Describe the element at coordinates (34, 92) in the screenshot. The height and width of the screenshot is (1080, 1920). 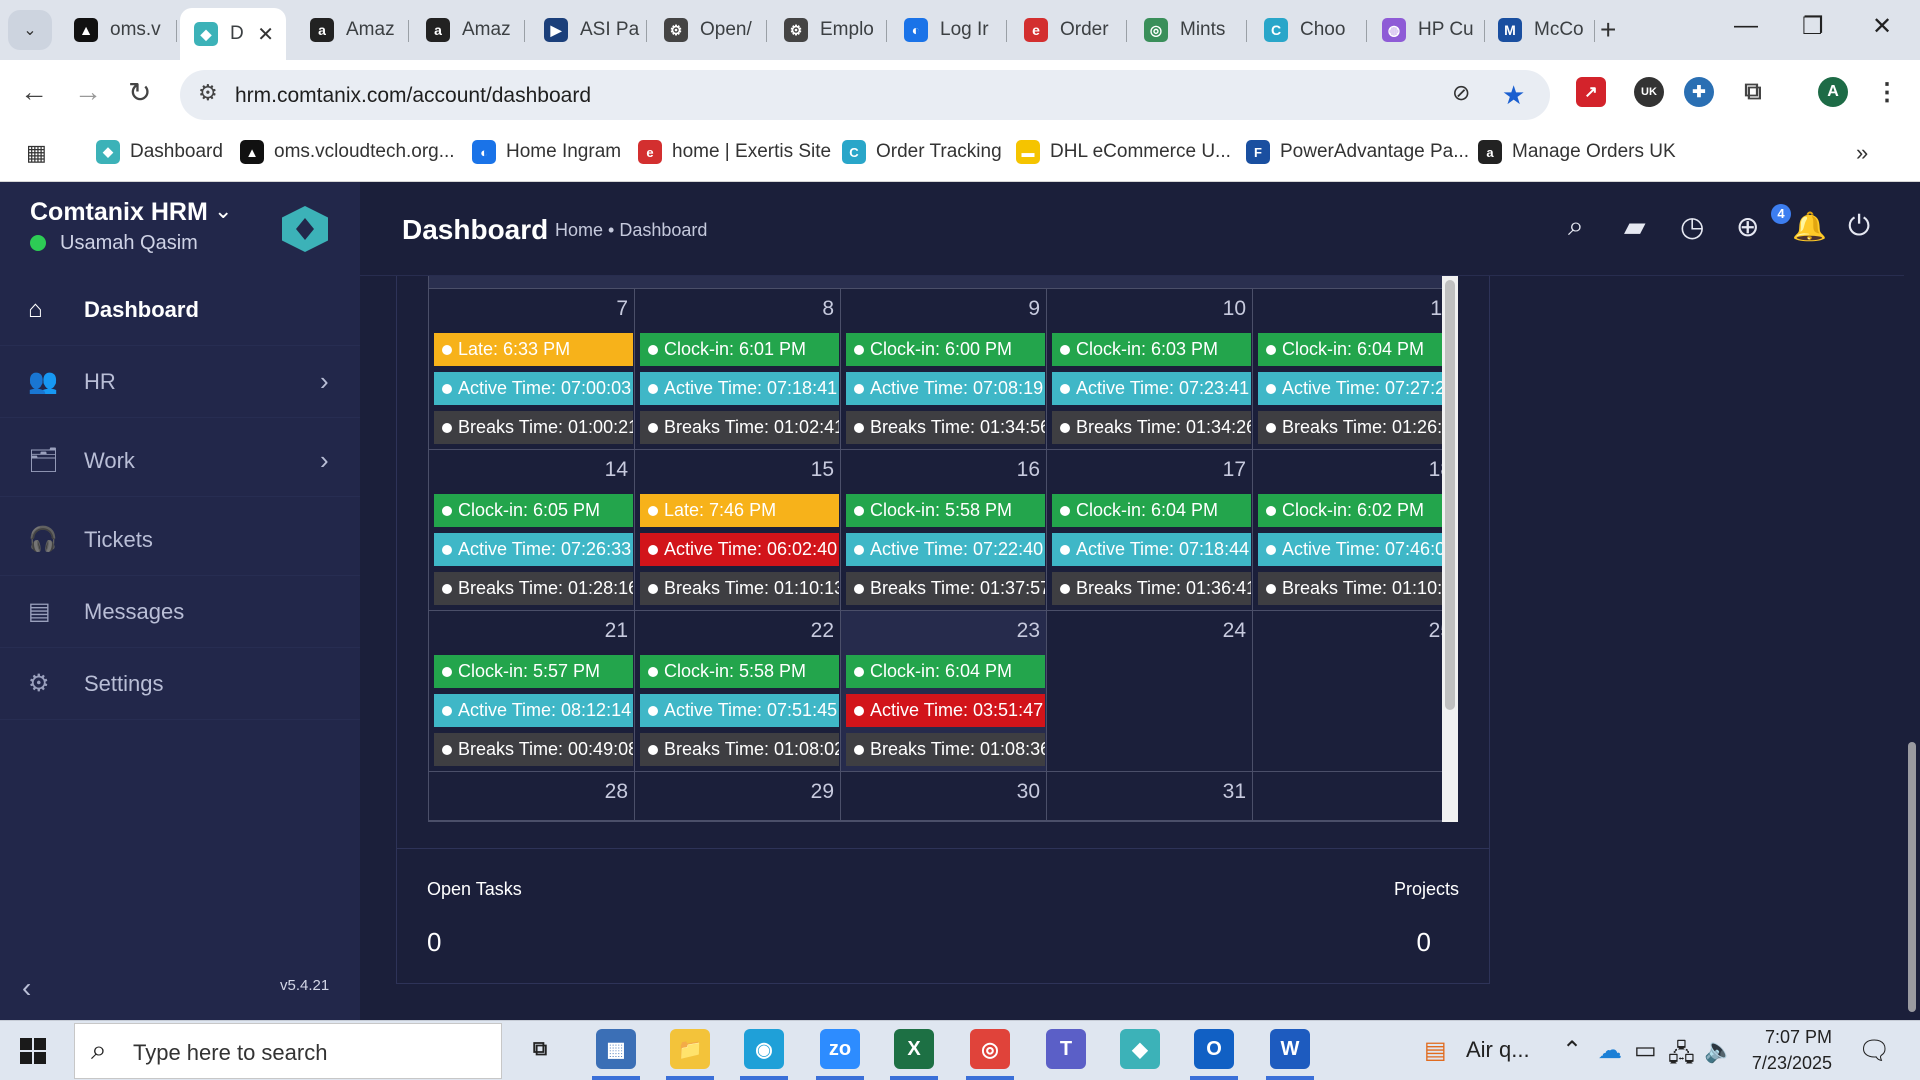
I see `back-button: ←` at that location.